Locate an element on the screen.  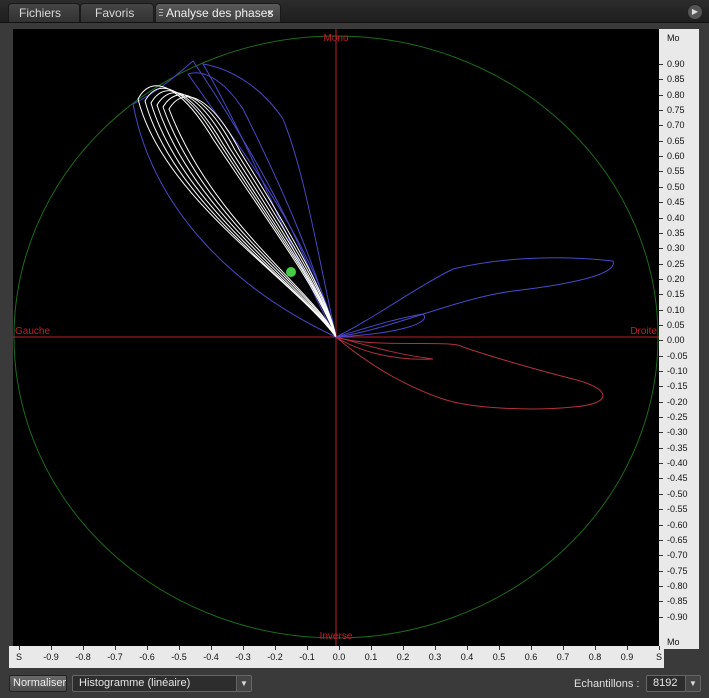
balance-tick-label: 0.4 is located at coordinates (467, 657).